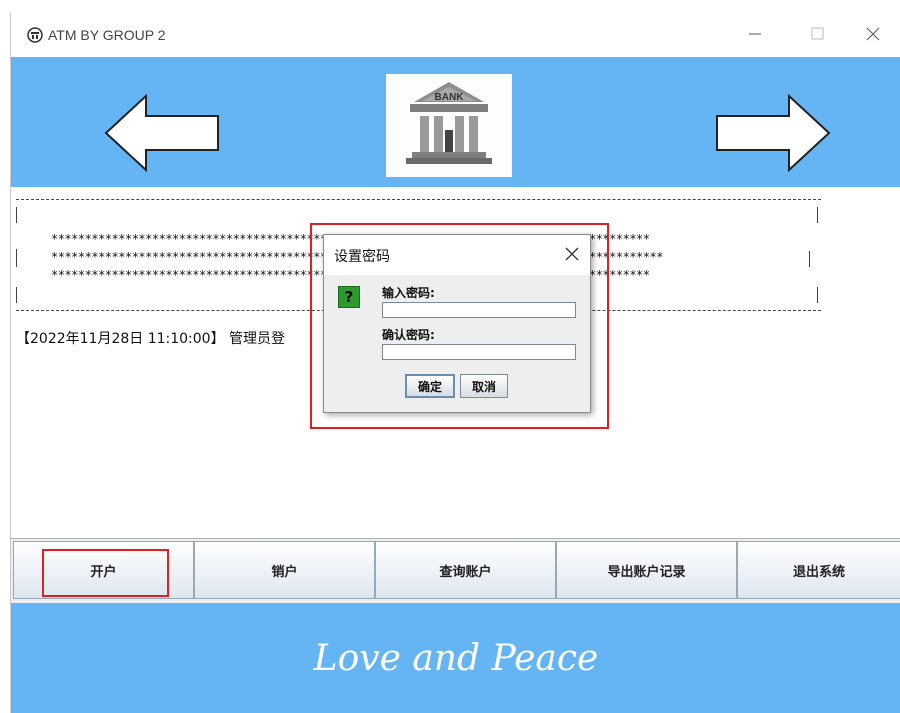 This screenshot has height=713, width=900. I want to click on minimize-button, so click(755, 34).